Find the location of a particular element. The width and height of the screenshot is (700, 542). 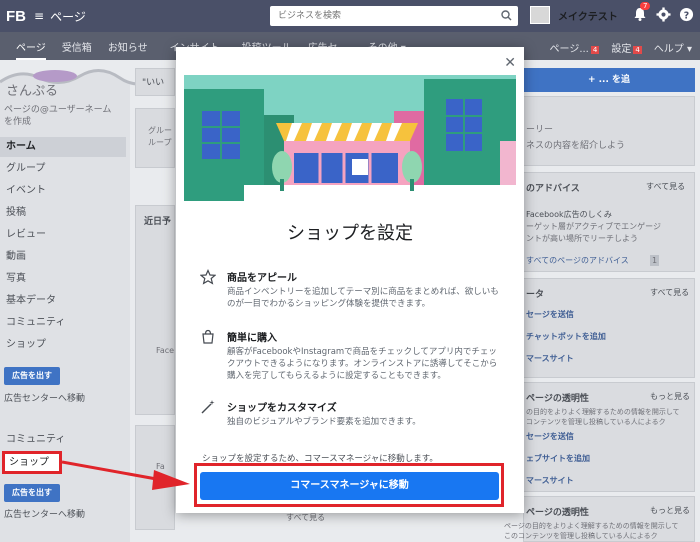

advice-title: のアドバイス is located at coordinates (553, 189).